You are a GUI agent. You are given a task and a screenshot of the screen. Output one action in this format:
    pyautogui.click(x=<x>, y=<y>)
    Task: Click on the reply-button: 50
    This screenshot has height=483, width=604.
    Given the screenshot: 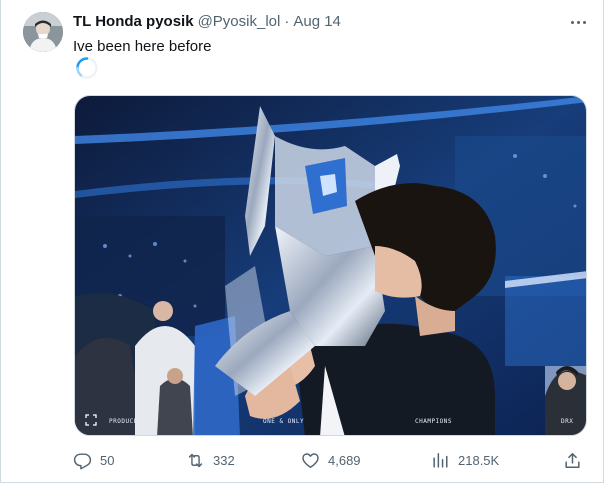 What is the action you would take?
    pyautogui.click(x=93, y=460)
    